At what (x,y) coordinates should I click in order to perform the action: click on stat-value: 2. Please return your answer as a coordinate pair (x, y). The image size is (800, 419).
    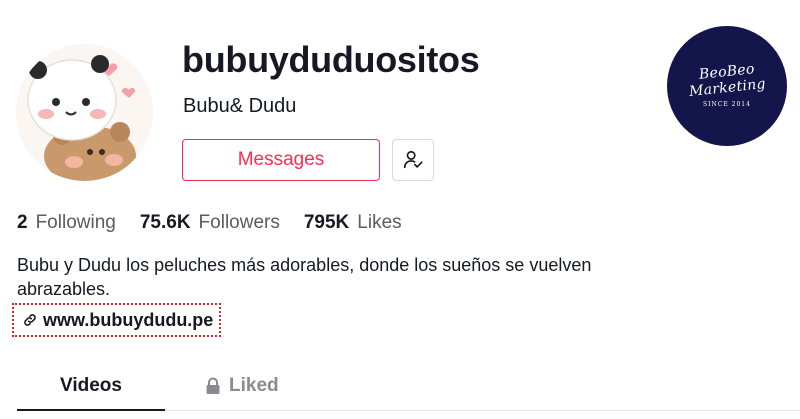
    Looking at the image, I should click on (22, 222).